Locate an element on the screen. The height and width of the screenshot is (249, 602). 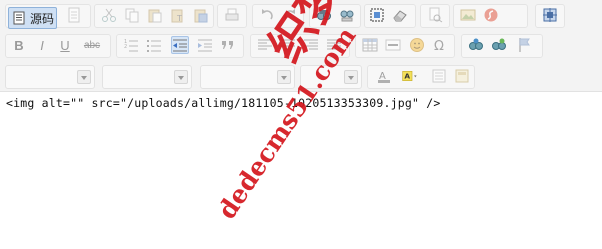
image-icon is located at coordinates (468, 15).